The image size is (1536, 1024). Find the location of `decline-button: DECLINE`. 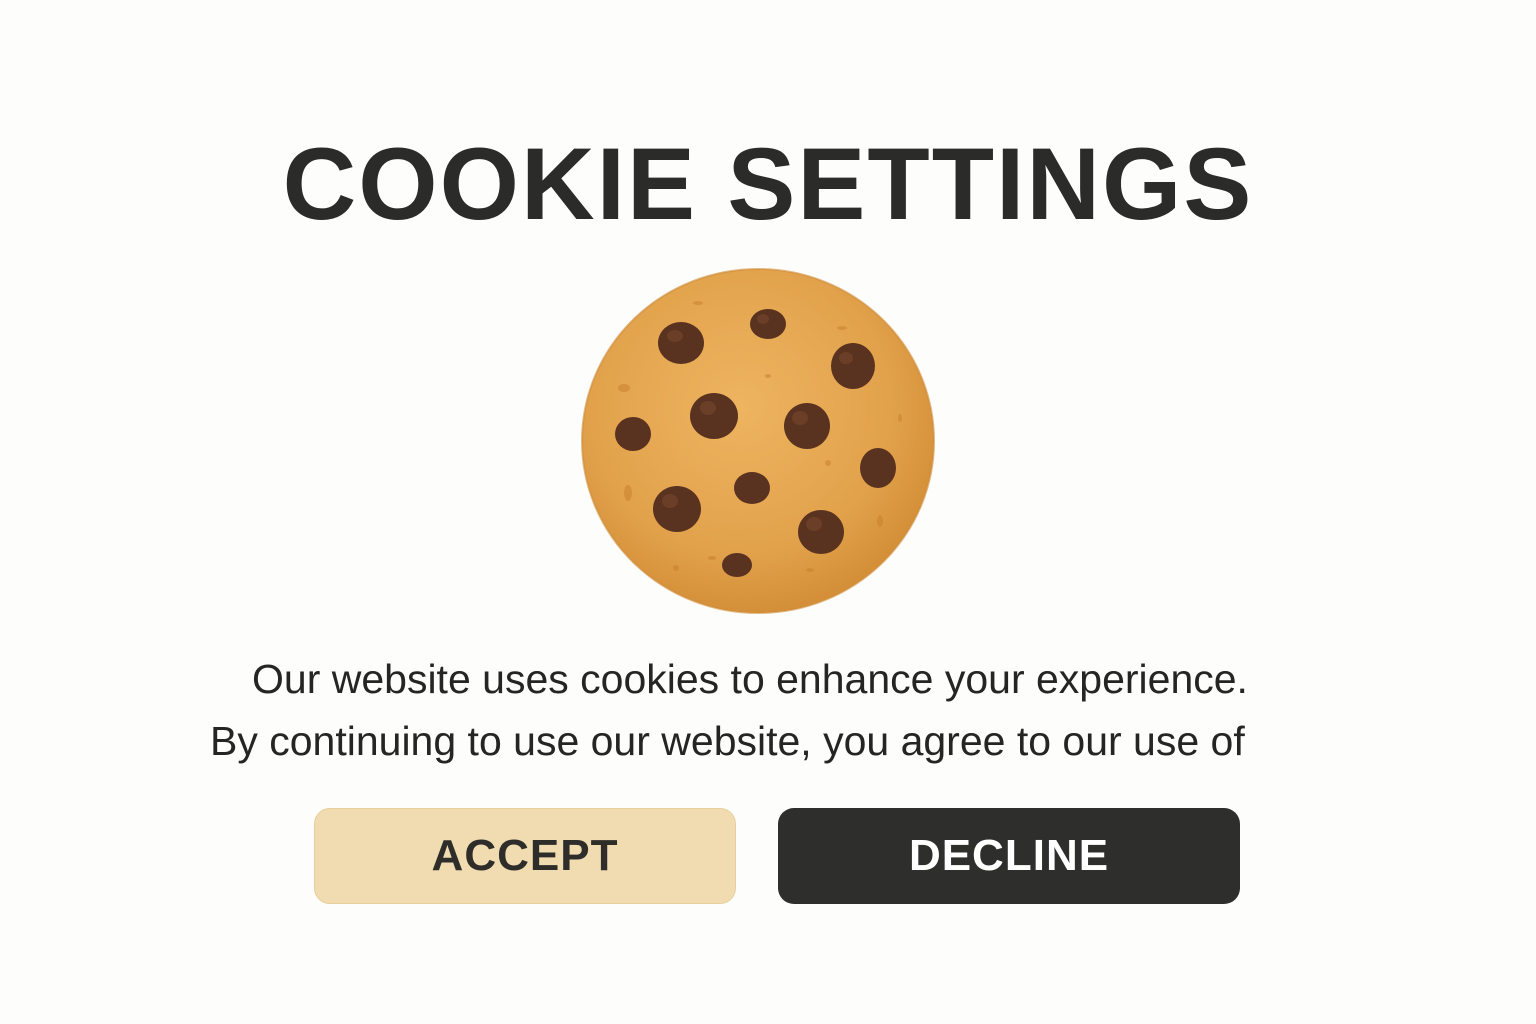

decline-button: DECLINE is located at coordinates (1009, 856).